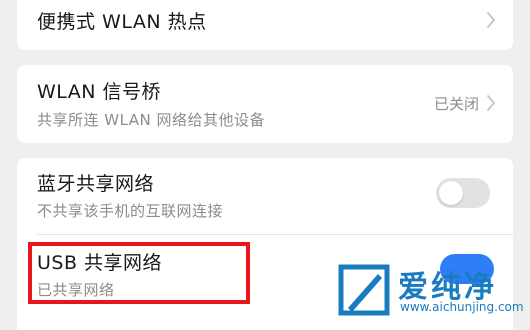 The height and width of the screenshot is (330, 530). What do you see at coordinates (96, 184) in the screenshot?
I see `bluetooth-tethering-title: 蓝牙共享网络` at bounding box center [96, 184].